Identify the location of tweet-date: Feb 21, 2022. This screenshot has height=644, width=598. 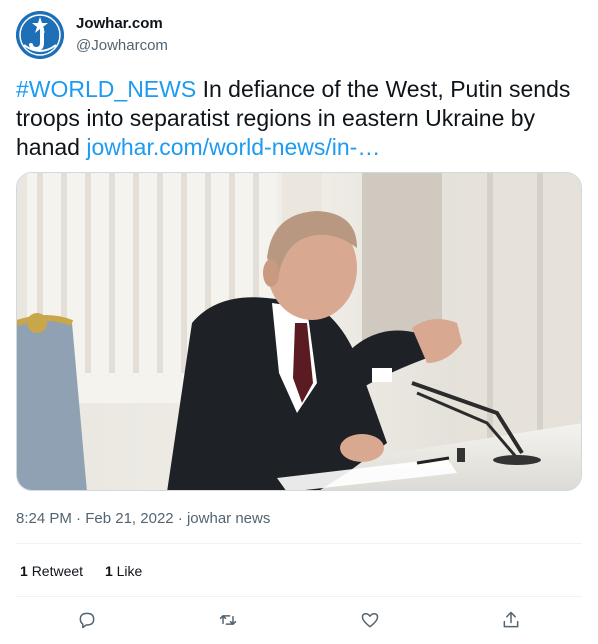
(129, 518).